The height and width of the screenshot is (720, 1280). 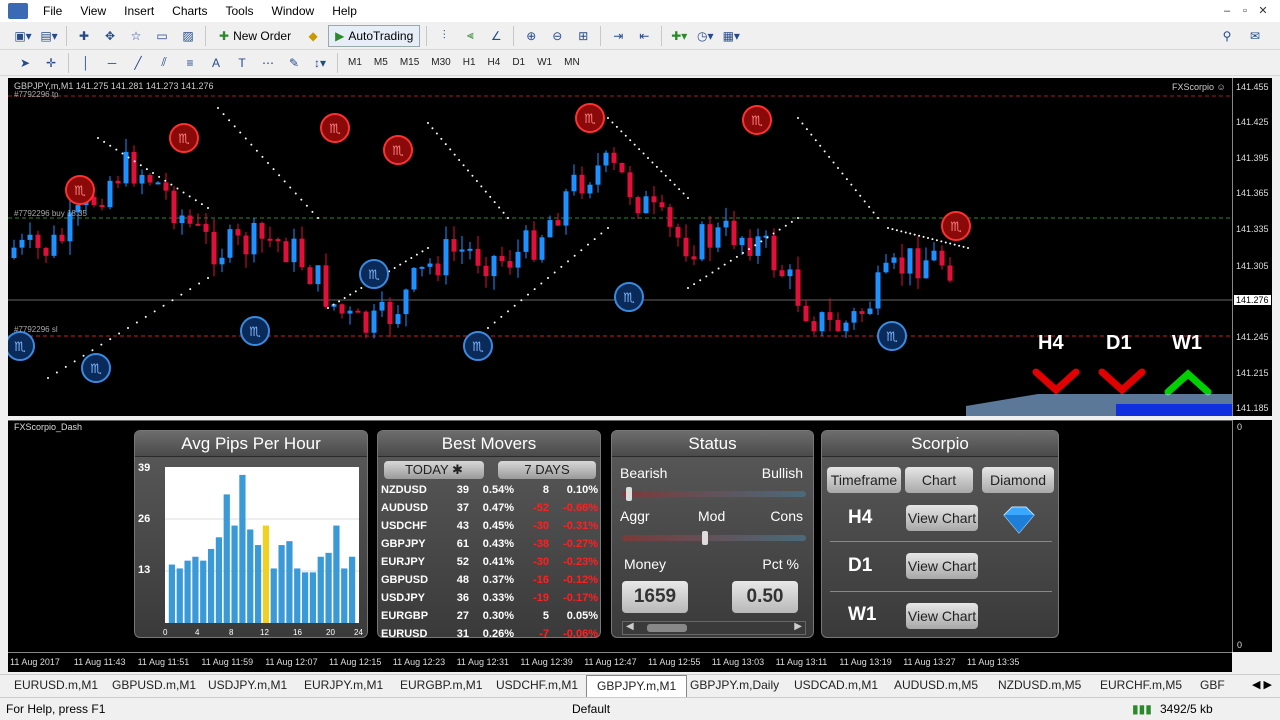 I want to click on mover-row: AUDUSD 37 0.47% -52 -0.66%, so click(x=490, y=509).